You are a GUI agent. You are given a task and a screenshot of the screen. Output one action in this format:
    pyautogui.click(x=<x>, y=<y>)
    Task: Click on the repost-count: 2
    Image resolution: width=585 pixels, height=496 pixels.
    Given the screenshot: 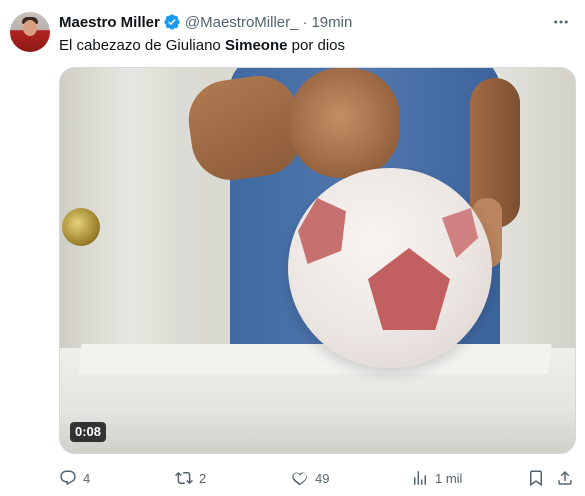 What is the action you would take?
    pyautogui.click(x=203, y=478)
    